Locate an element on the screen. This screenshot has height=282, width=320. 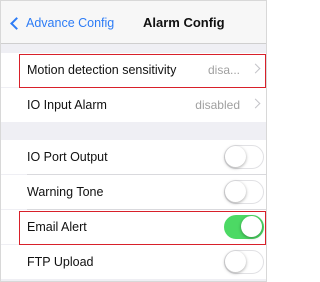
row-label: Email Alert is located at coordinates (57, 227).